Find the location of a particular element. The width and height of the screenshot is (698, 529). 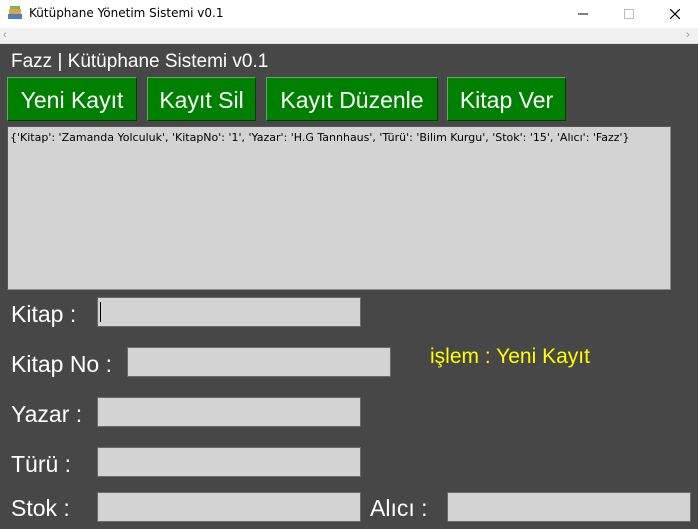

lend-book-button: Kitap Ver is located at coordinates (506, 99).